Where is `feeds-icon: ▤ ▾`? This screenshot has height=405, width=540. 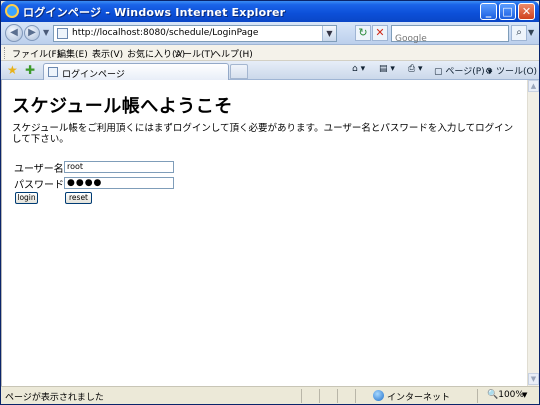 feeds-icon: ▤ ▾ is located at coordinates (387, 69).